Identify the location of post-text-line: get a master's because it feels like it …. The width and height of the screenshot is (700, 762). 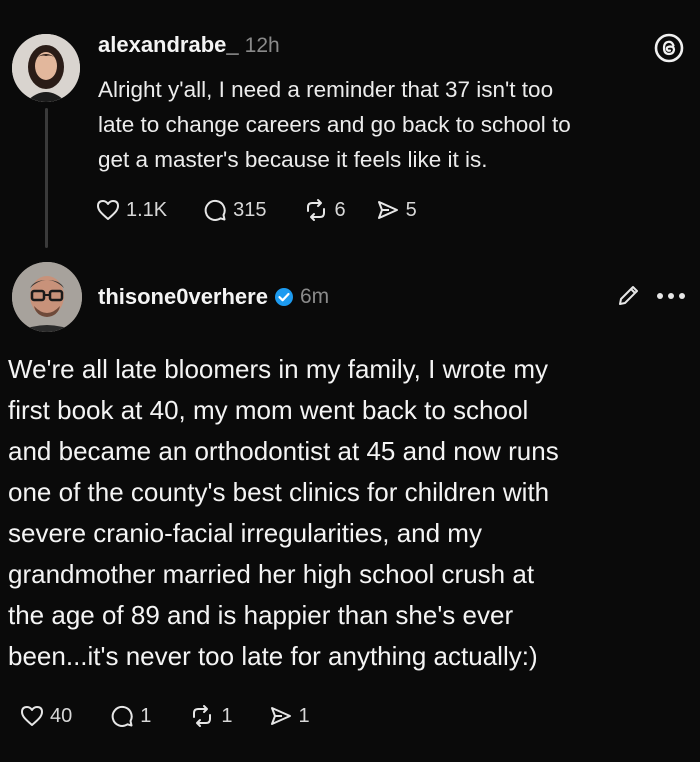
(293, 159).